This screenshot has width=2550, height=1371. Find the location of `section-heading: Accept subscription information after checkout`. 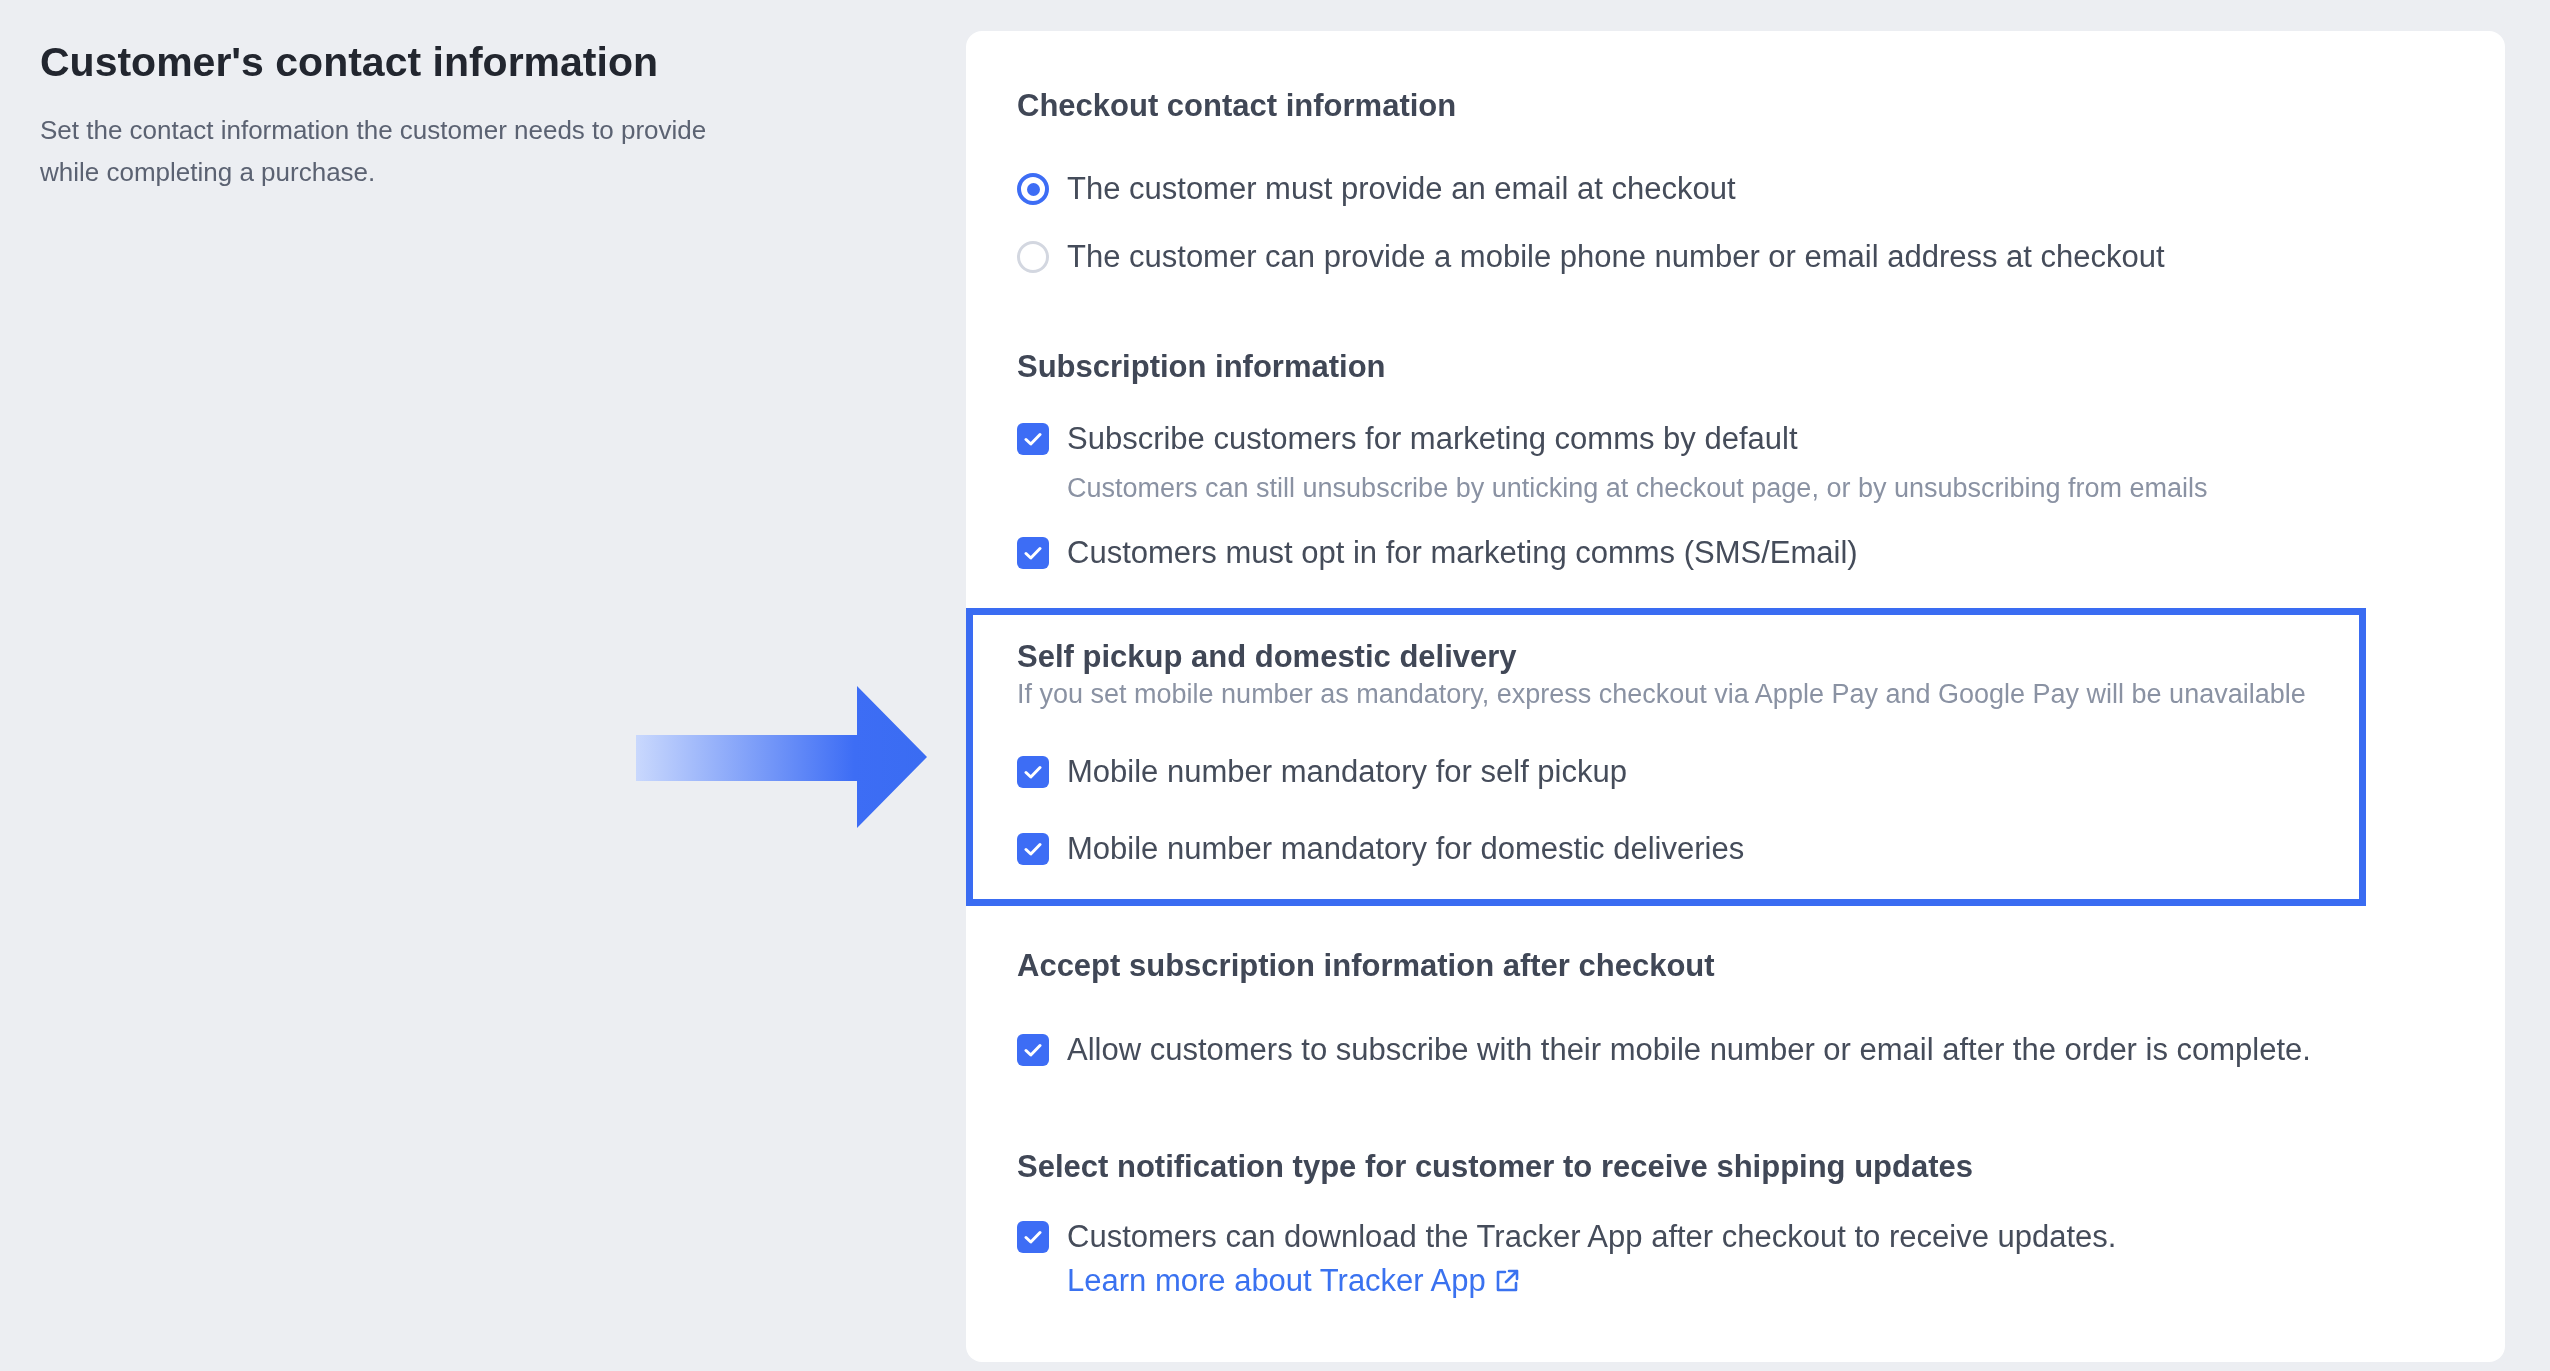

section-heading: Accept subscription information after checkout is located at coordinates (1366, 966).